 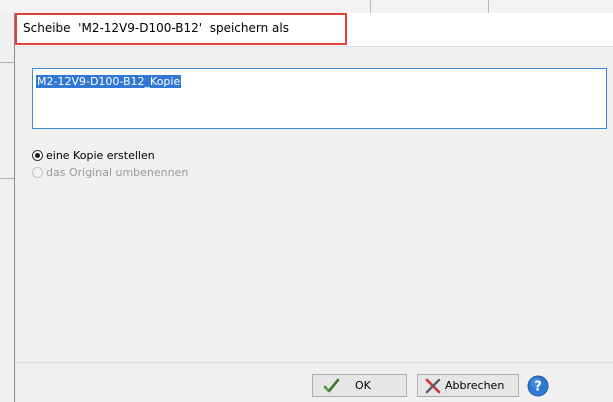 What do you see at coordinates (314, 30) in the screenshot?
I see `dialog-titlebar: Scheibe 'M2-12V9-D100-B12' speichern als` at bounding box center [314, 30].